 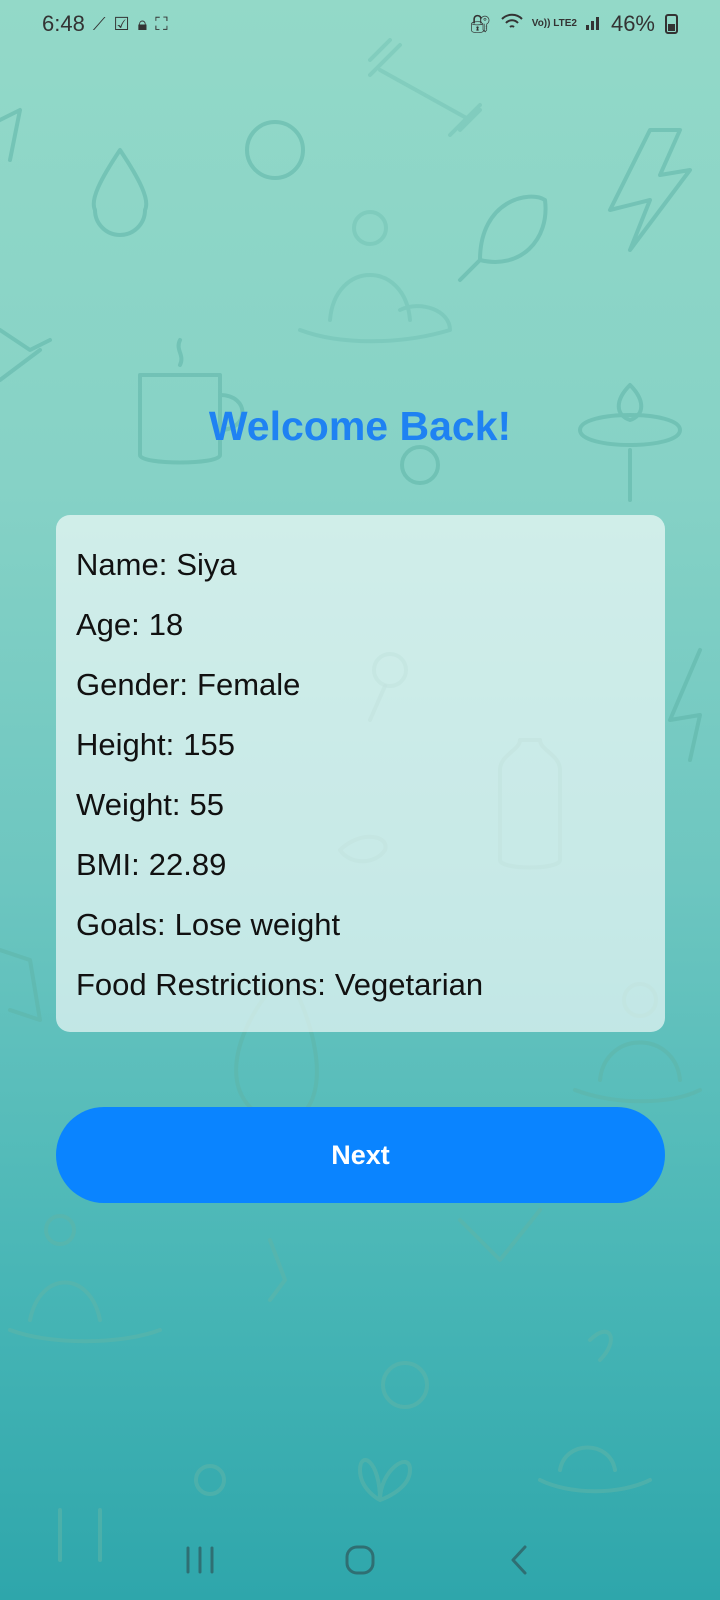 What do you see at coordinates (360, 625) in the screenshot?
I see `profile-row-age: Age: 18` at bounding box center [360, 625].